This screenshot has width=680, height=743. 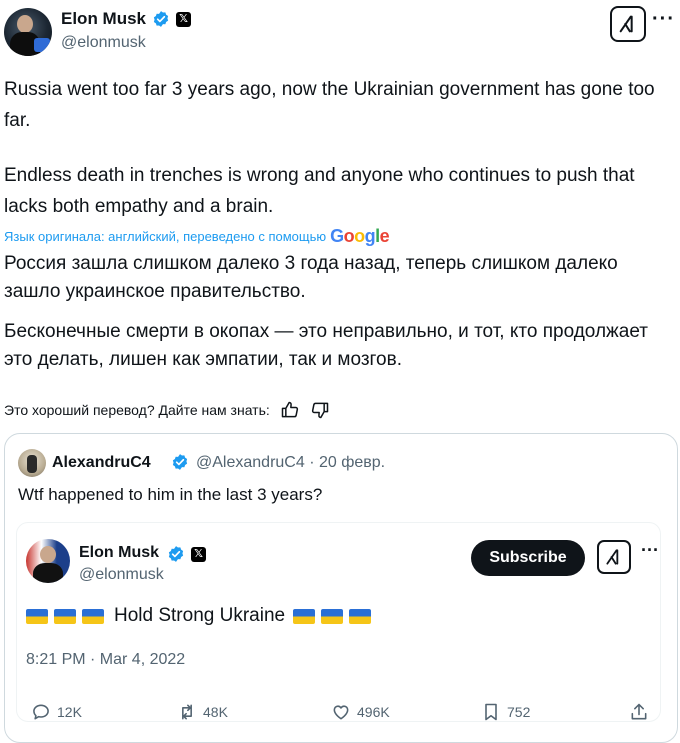 What do you see at coordinates (137, 410) in the screenshot?
I see `feedback-prompt: Это хороший перевод? Дайте нам знать:` at bounding box center [137, 410].